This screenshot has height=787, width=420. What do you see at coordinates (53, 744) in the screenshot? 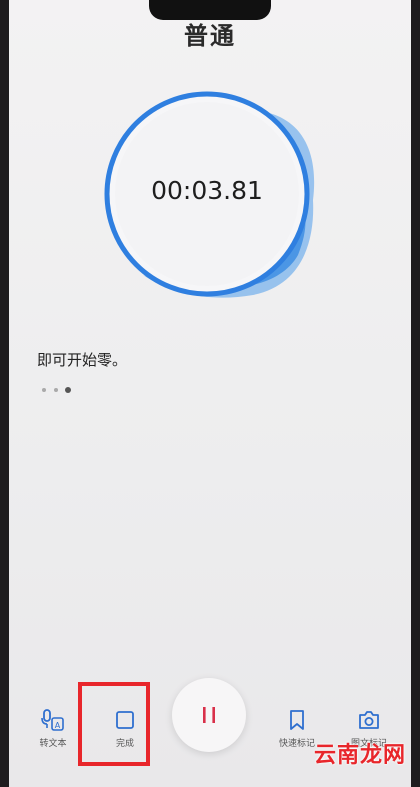
I see `transcribe-label: 转文本` at bounding box center [53, 744].